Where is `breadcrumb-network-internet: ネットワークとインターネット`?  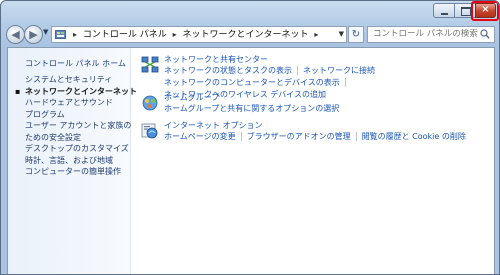 breadcrumb-network-internet: ネットワークとインターネット is located at coordinates (246, 35).